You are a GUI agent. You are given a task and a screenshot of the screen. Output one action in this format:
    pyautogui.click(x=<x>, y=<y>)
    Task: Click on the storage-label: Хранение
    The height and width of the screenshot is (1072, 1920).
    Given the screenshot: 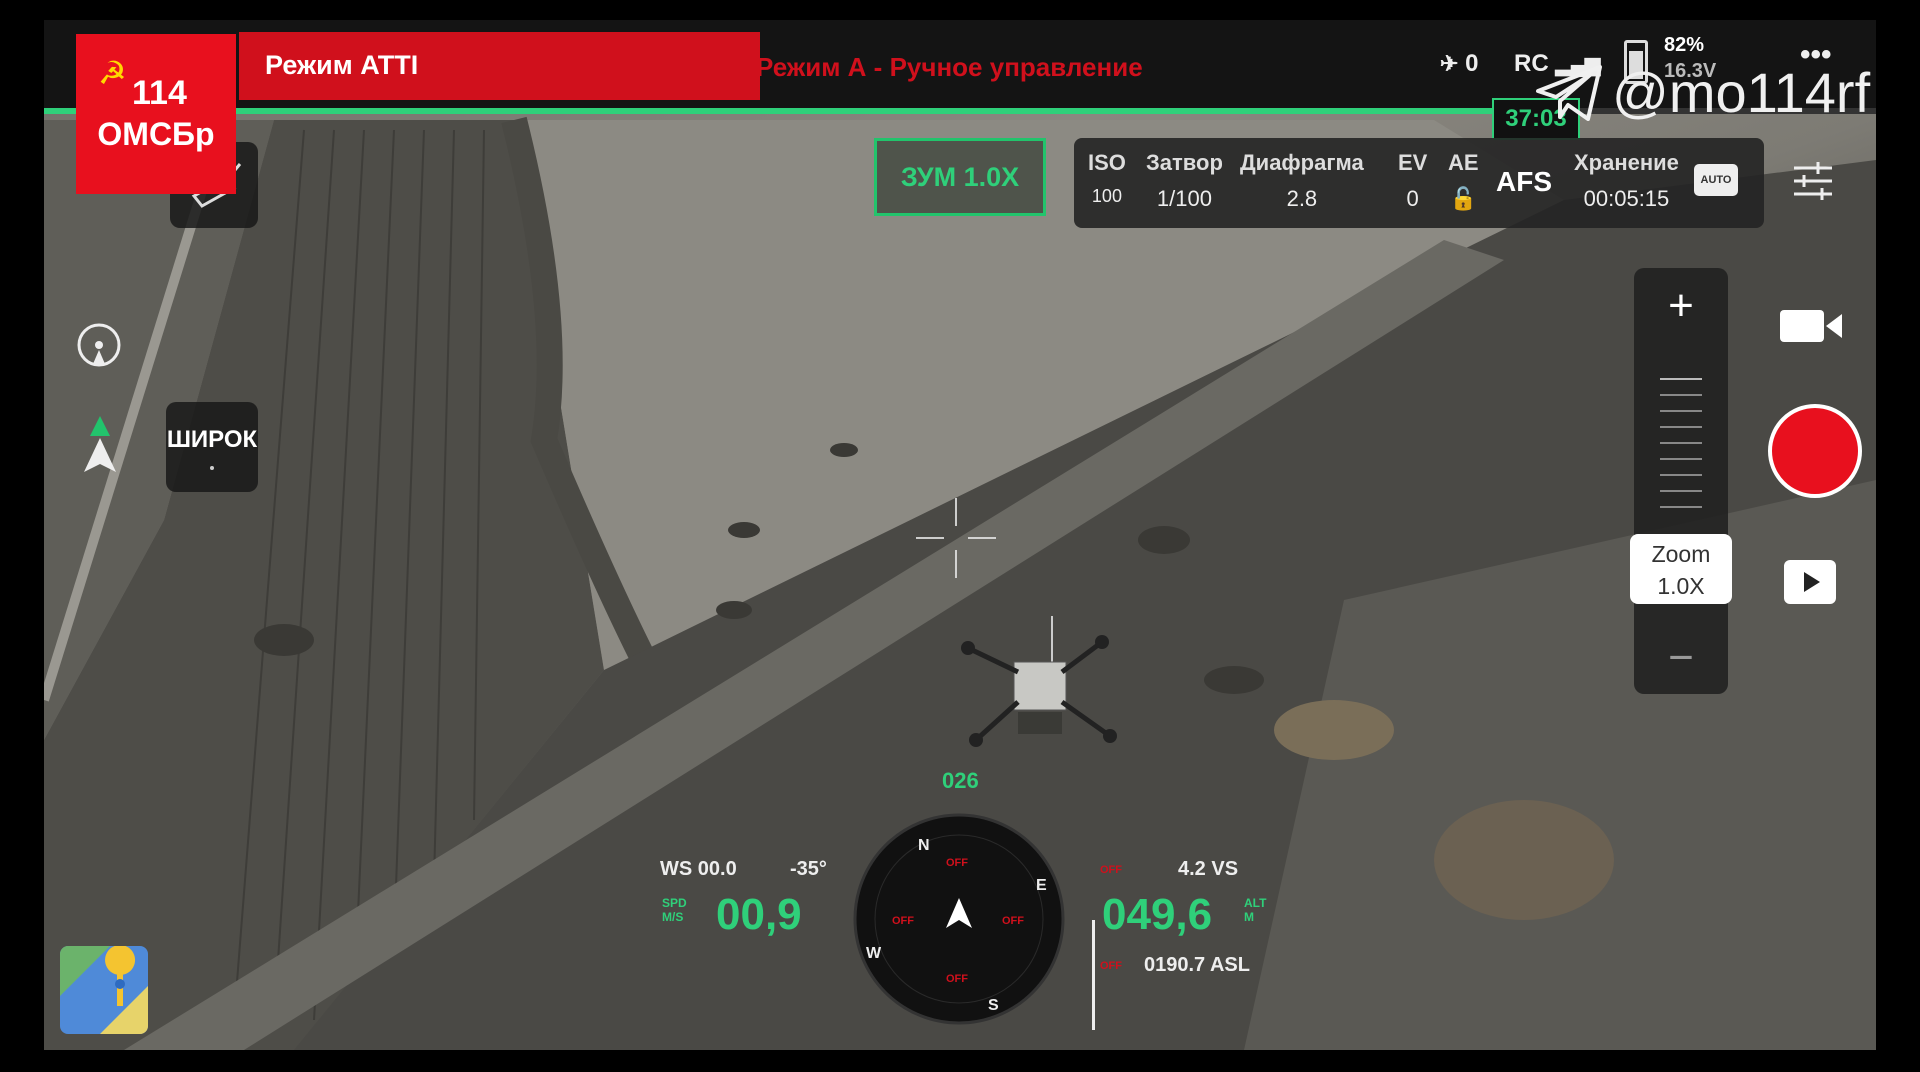 What is the action you would take?
    pyautogui.click(x=1626, y=162)
    